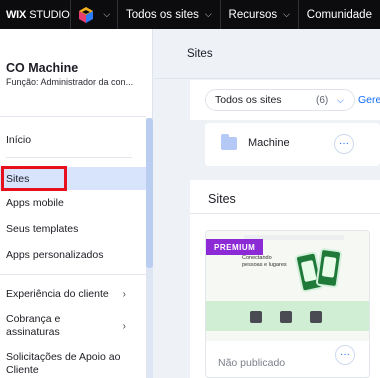 This screenshot has height=378, width=380. I want to click on filter-count: (6), so click(322, 100).